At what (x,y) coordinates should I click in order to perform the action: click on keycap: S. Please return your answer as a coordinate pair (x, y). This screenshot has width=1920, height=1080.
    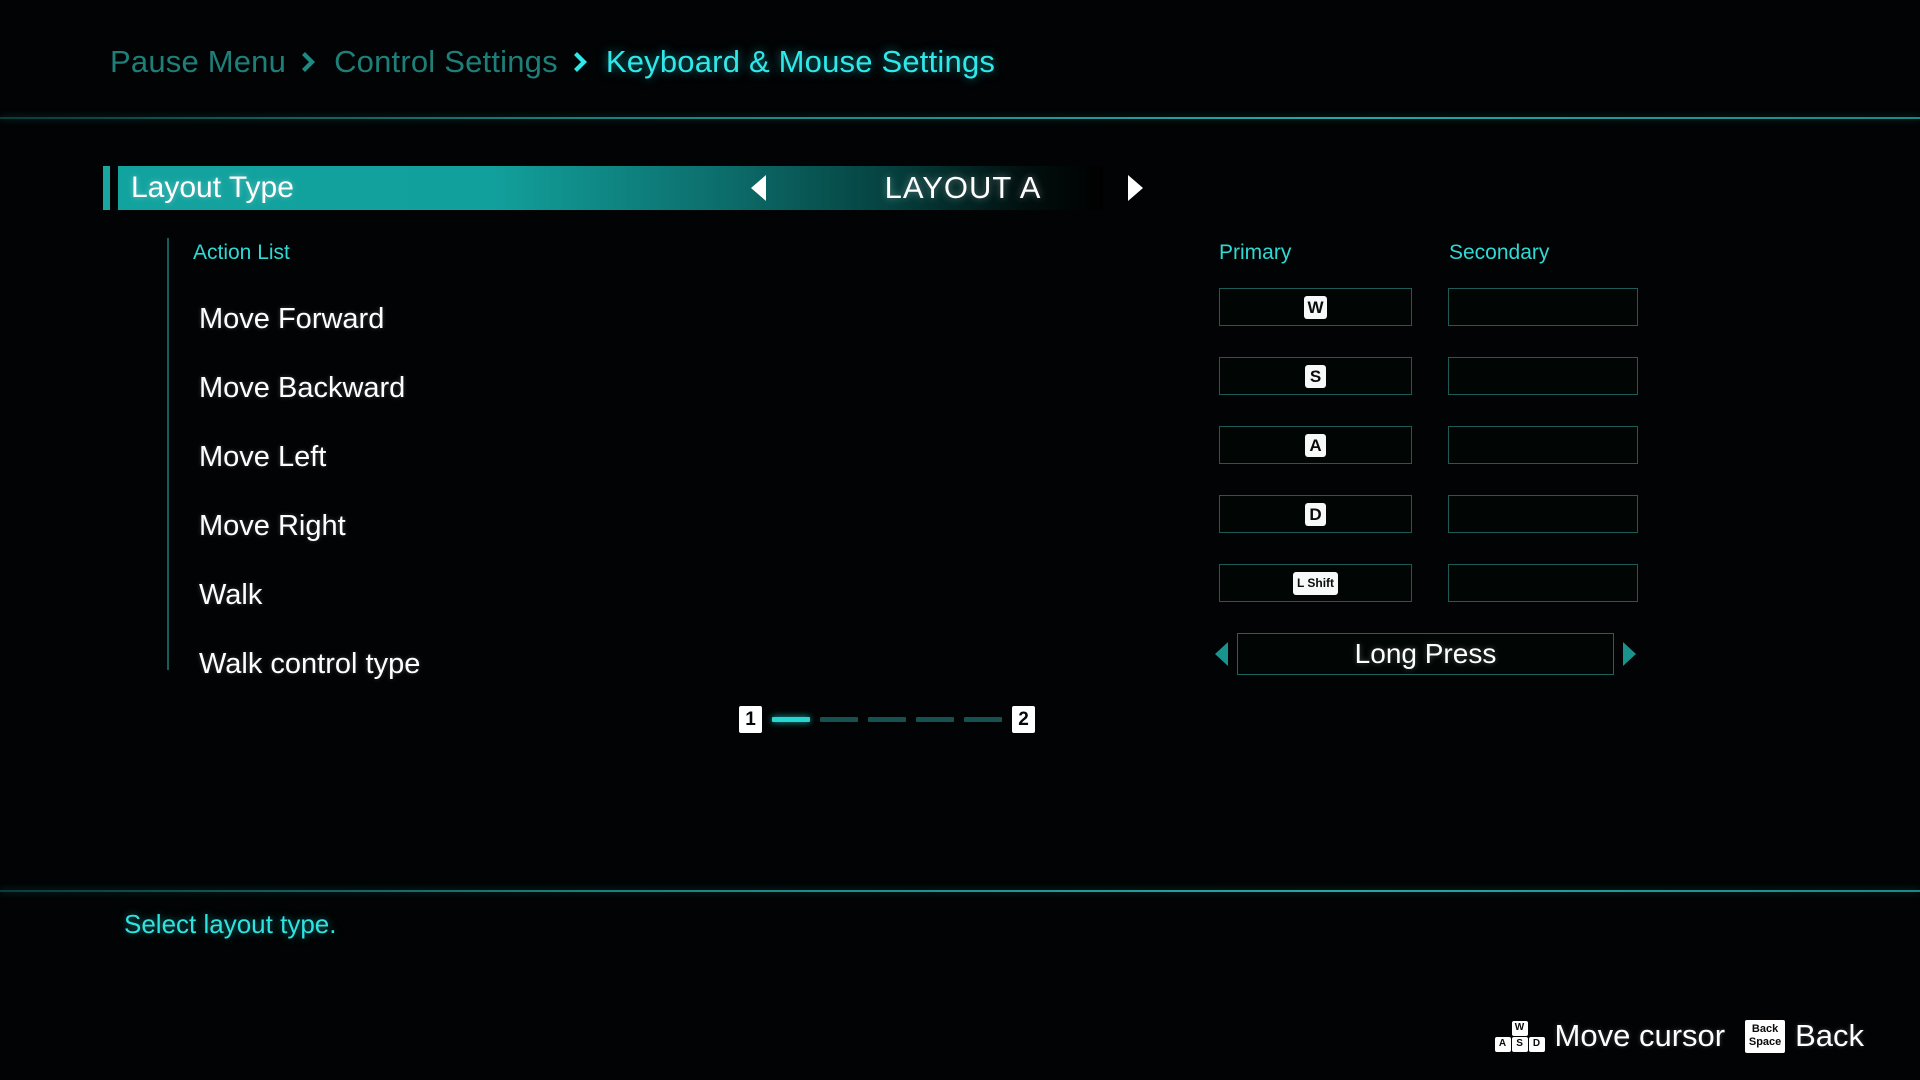
    Looking at the image, I should click on (1315, 376).